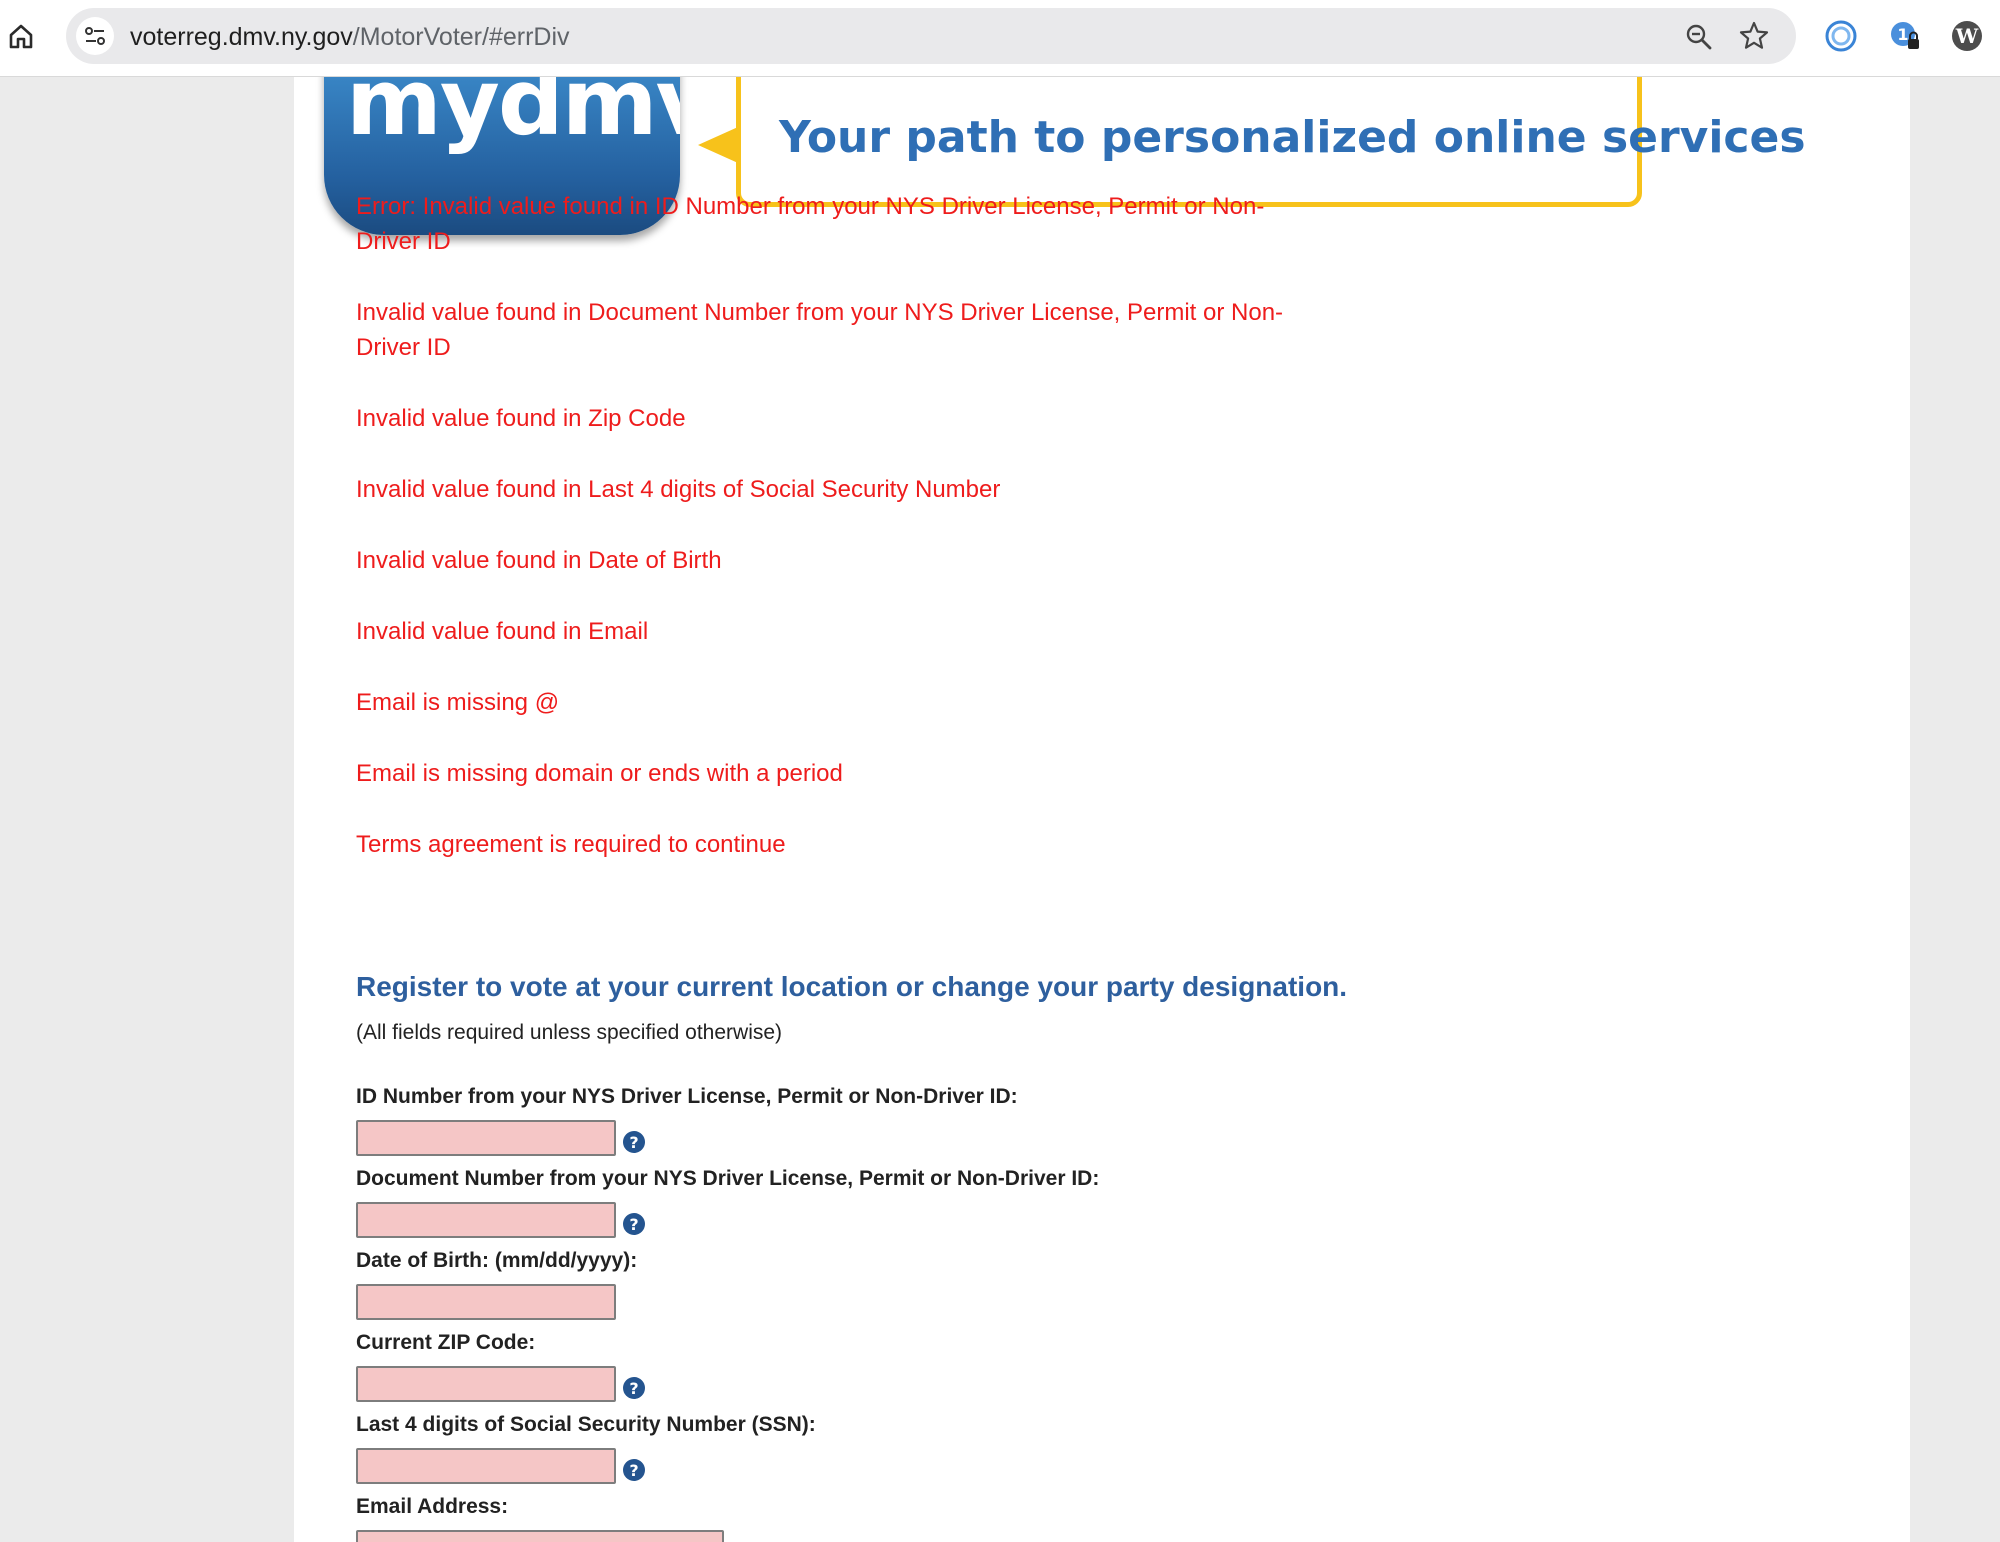 The width and height of the screenshot is (2000, 1542). I want to click on extension-wordpress-icon: W, so click(1967, 36).